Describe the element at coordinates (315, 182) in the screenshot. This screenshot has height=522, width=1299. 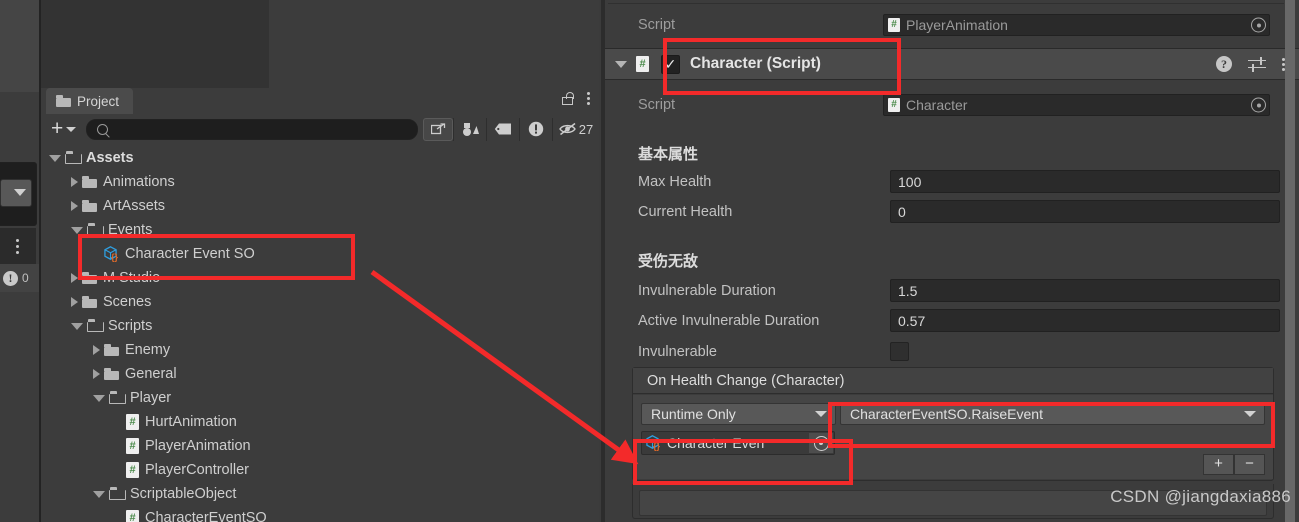
I see `tree-item-animations: Animations` at that location.